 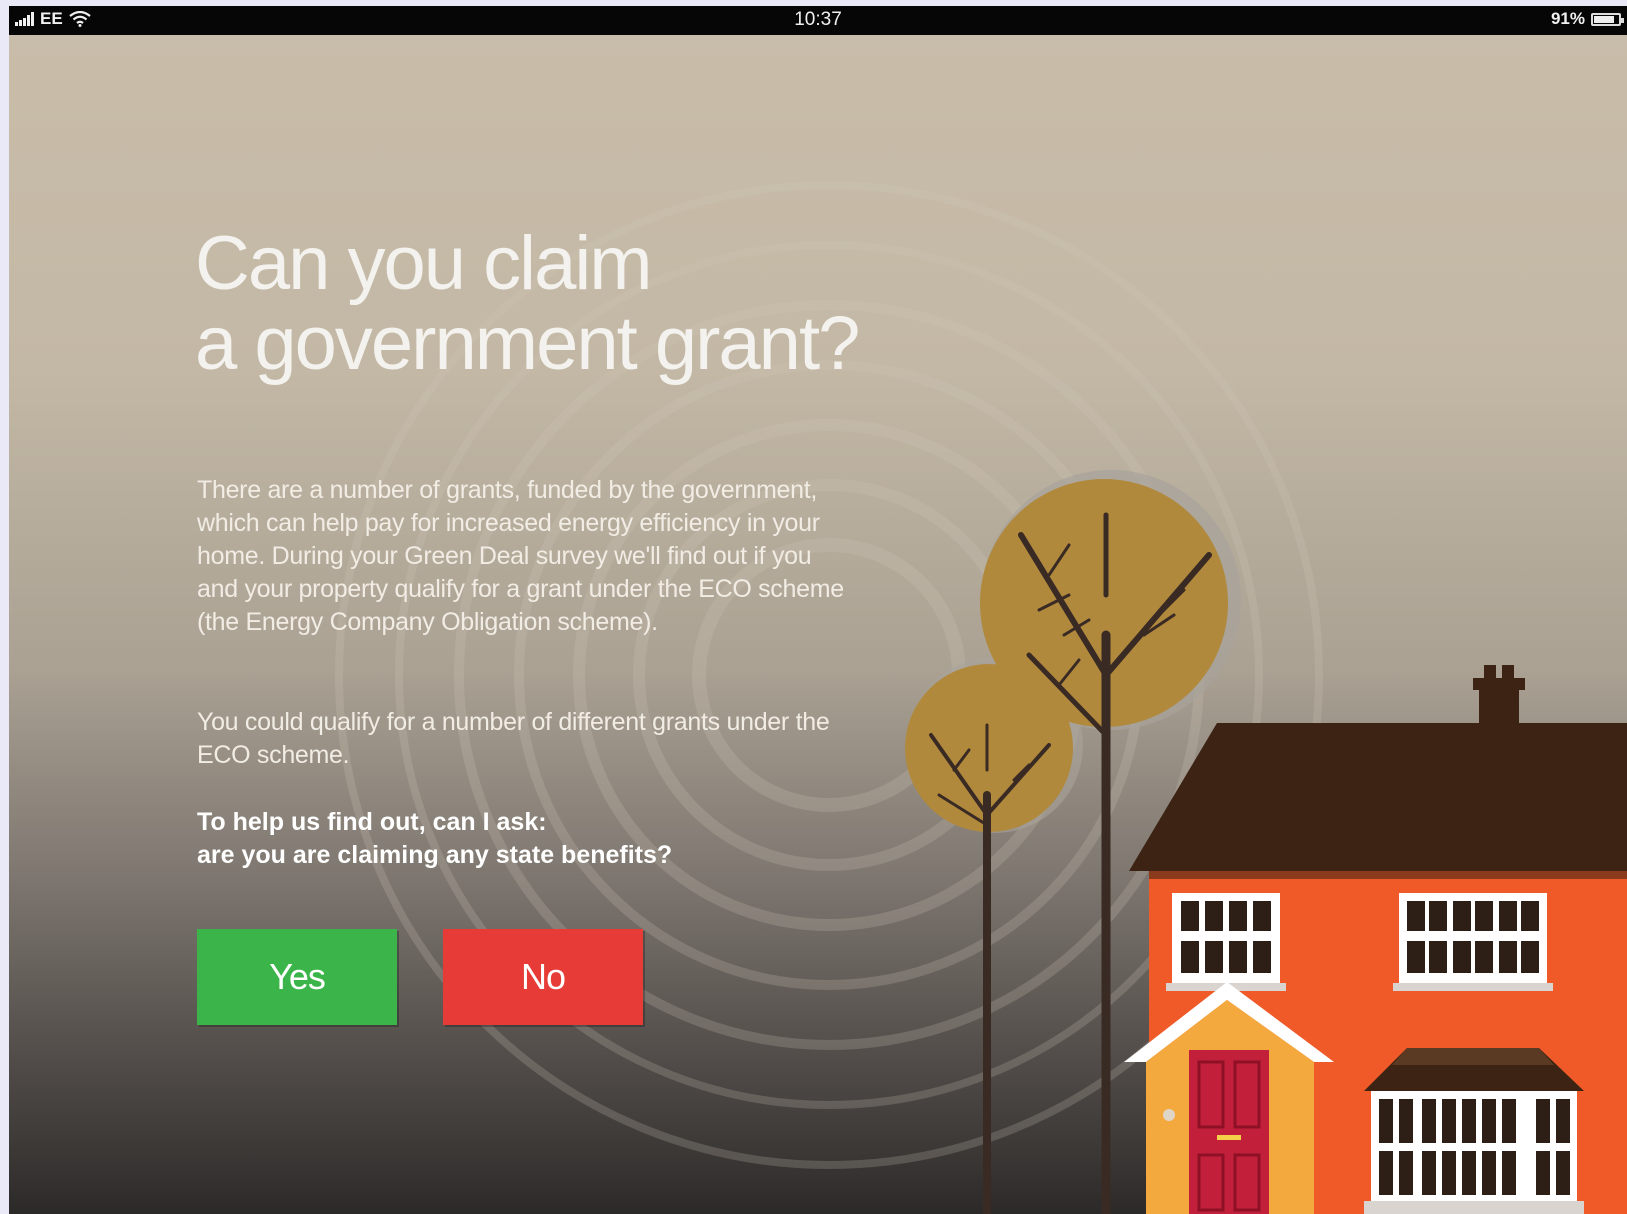 I want to click on no-button: No, so click(x=543, y=977).